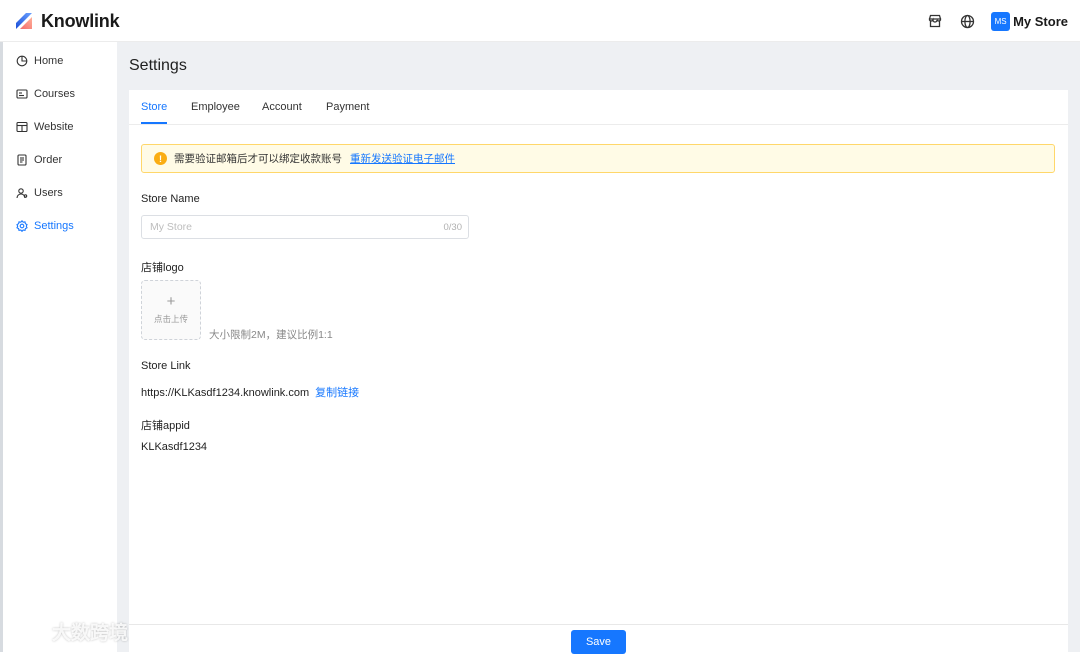  What do you see at coordinates (271, 335) in the screenshot?
I see `upload-hint: 大小限制2M，建议比例1:1` at bounding box center [271, 335].